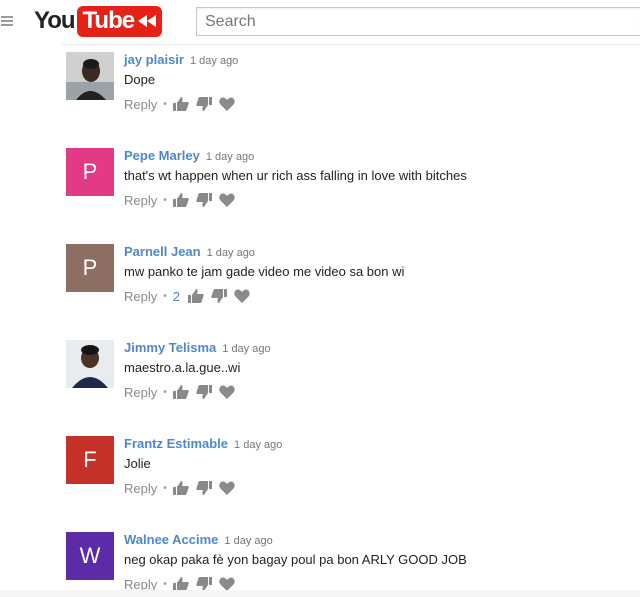  I want to click on comment-text: Jolie, so click(137, 463).